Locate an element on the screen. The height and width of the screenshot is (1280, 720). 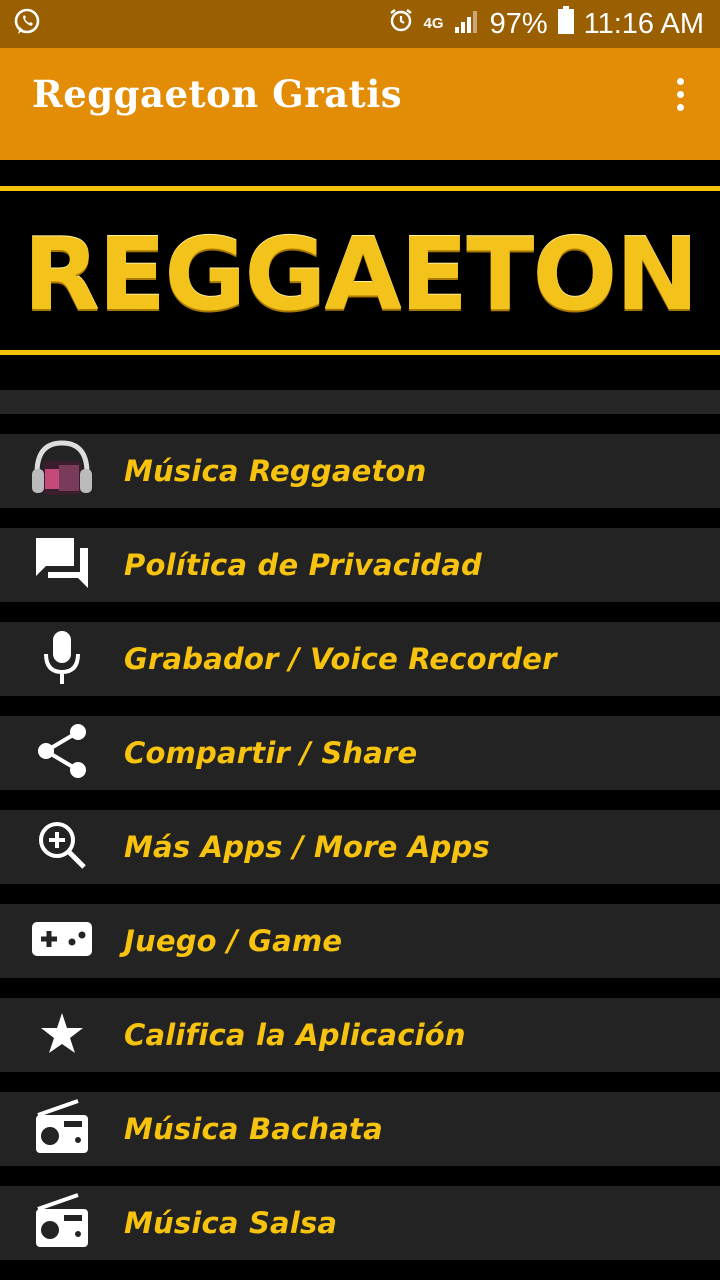
zoom-in-icon is located at coordinates (62, 847).